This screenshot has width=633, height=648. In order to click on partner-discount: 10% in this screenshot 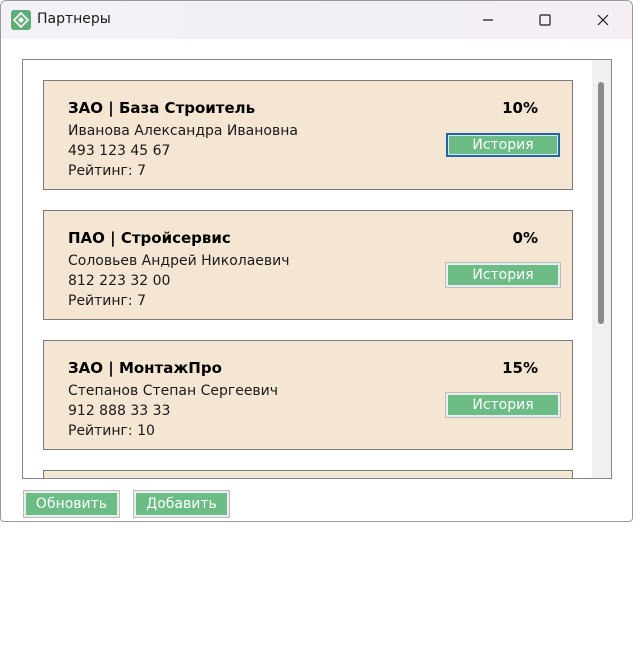, I will do `click(520, 108)`.